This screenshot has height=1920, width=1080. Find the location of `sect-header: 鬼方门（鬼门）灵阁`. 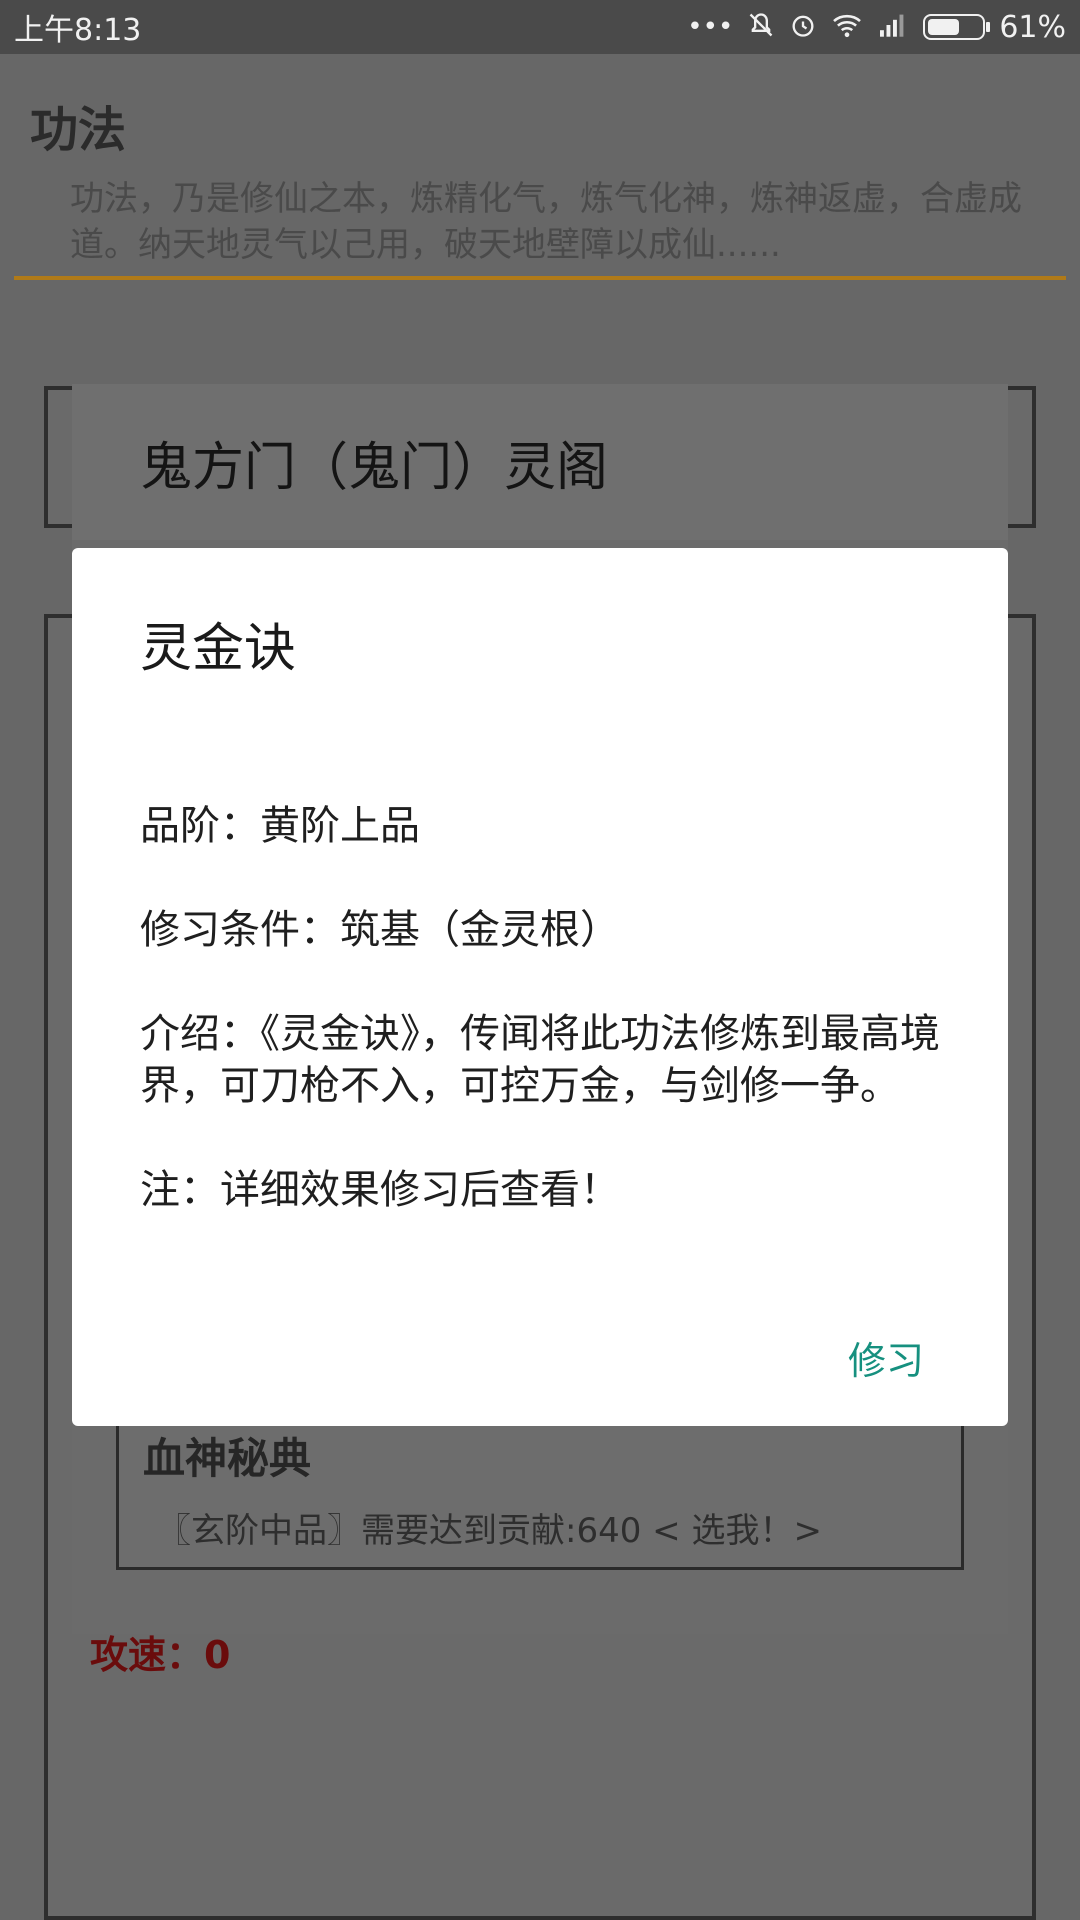

sect-header: 鬼方门（鬼门）灵阁 is located at coordinates (540, 462).